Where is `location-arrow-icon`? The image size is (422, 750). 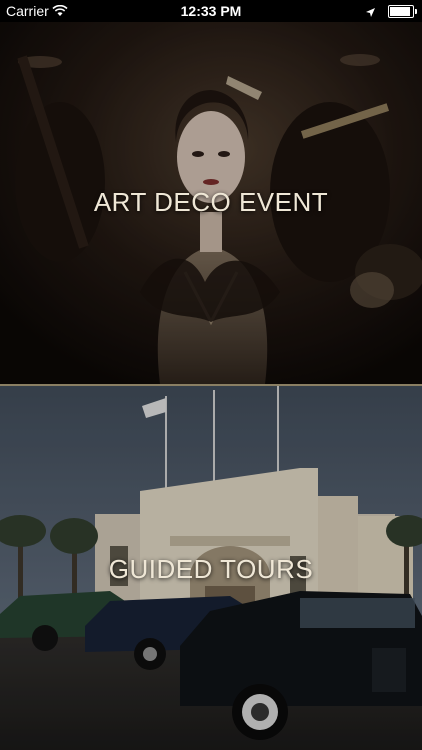
location-arrow-icon is located at coordinates (370, 13).